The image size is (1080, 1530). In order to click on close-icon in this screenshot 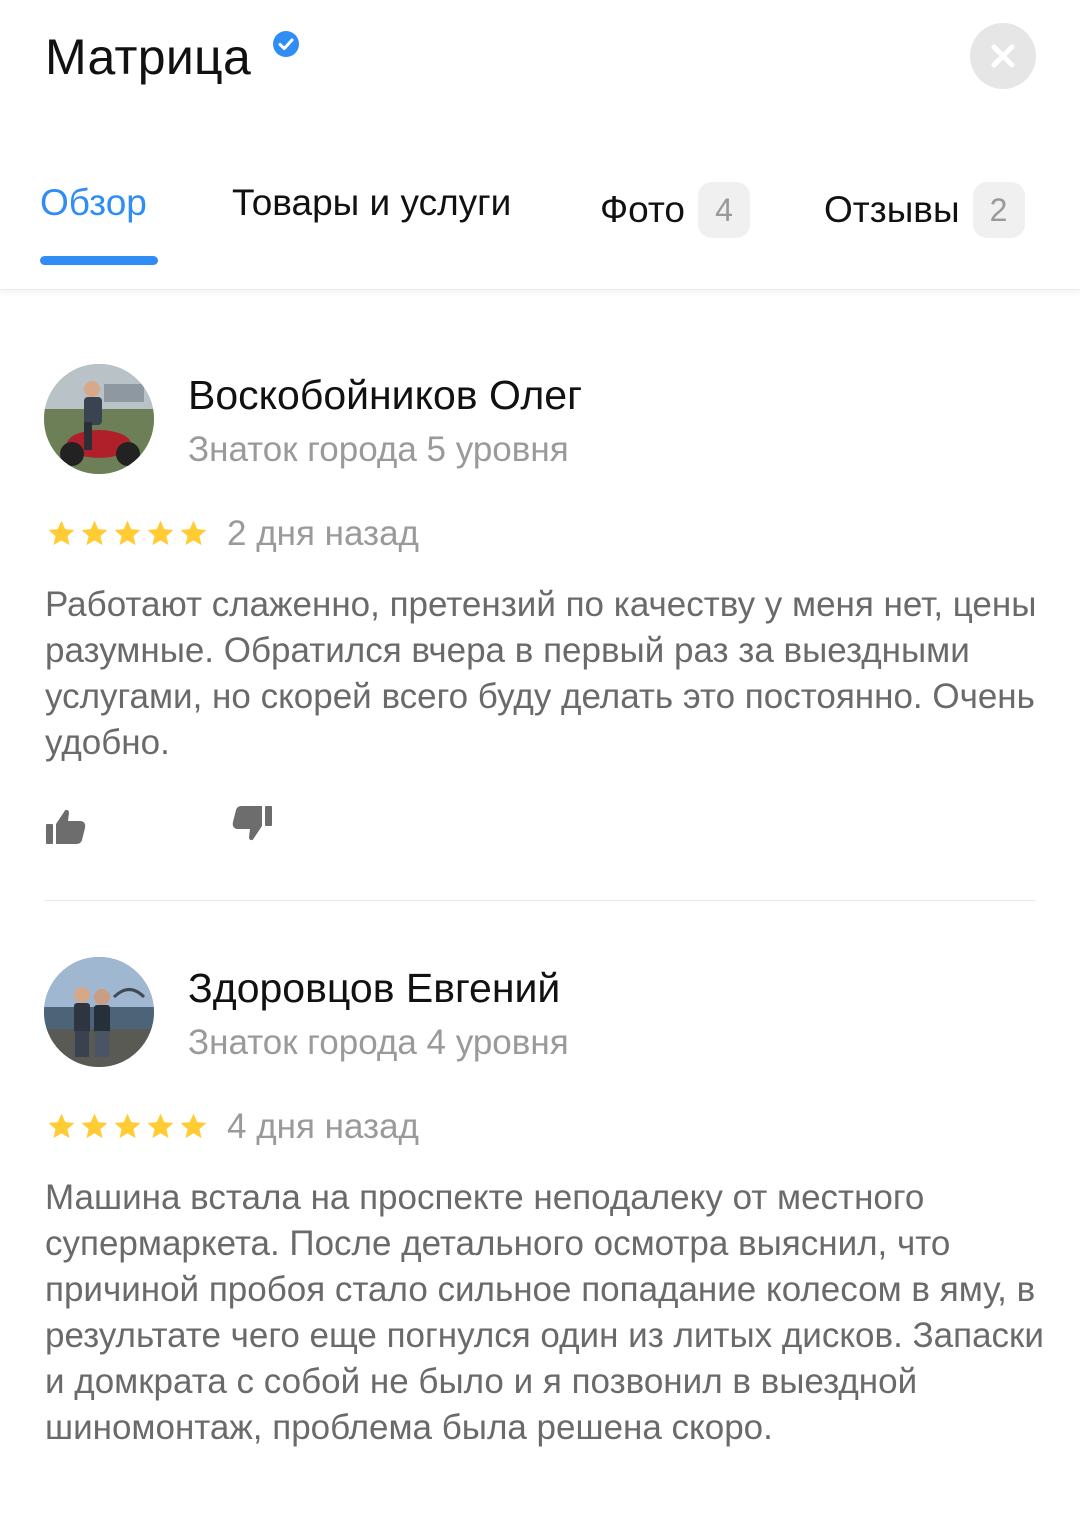, I will do `click(1003, 56)`.